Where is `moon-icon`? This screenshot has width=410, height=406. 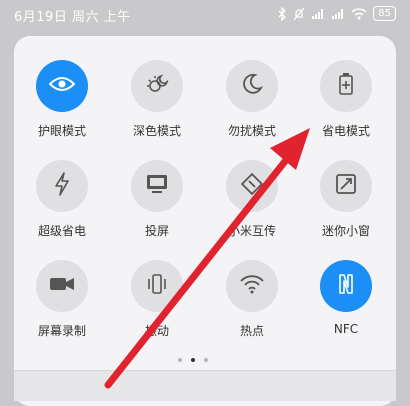
moon-icon is located at coordinates (252, 86).